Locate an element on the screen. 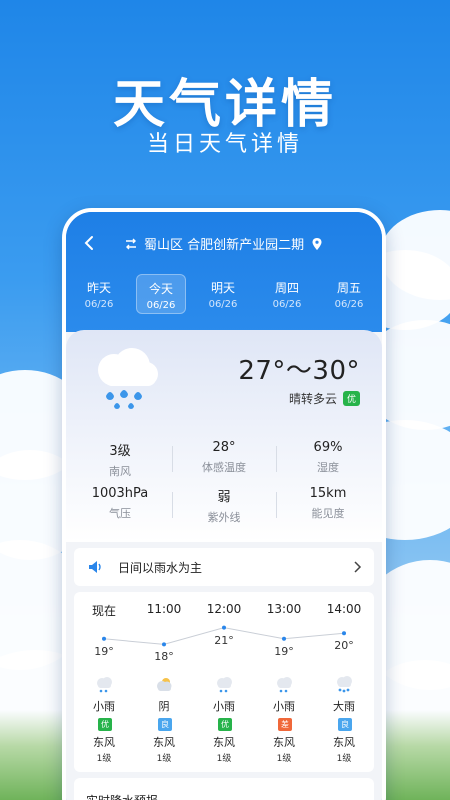  day-tab: 今天 06/26 is located at coordinates (161, 294).